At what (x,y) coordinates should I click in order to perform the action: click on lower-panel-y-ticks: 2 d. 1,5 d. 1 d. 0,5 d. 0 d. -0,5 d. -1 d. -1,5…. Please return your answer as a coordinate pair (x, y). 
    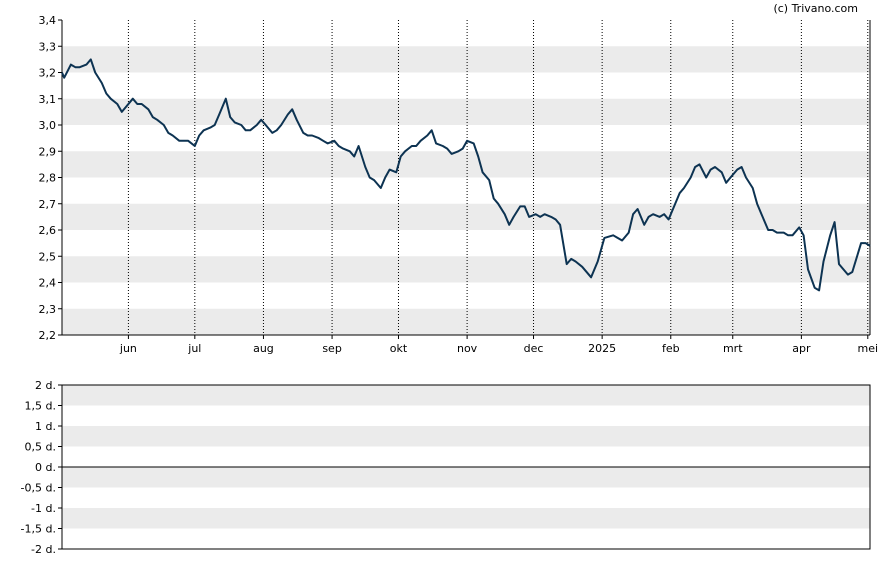
    Looking at the image, I should click on (41, 467).